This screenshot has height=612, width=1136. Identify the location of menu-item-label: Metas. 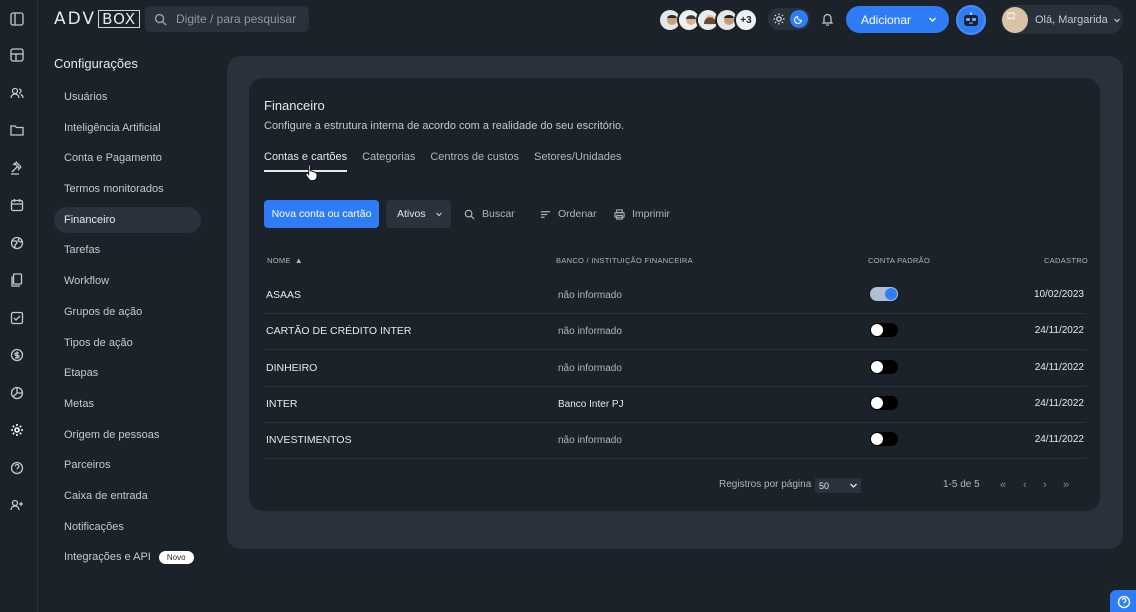
(79, 403).